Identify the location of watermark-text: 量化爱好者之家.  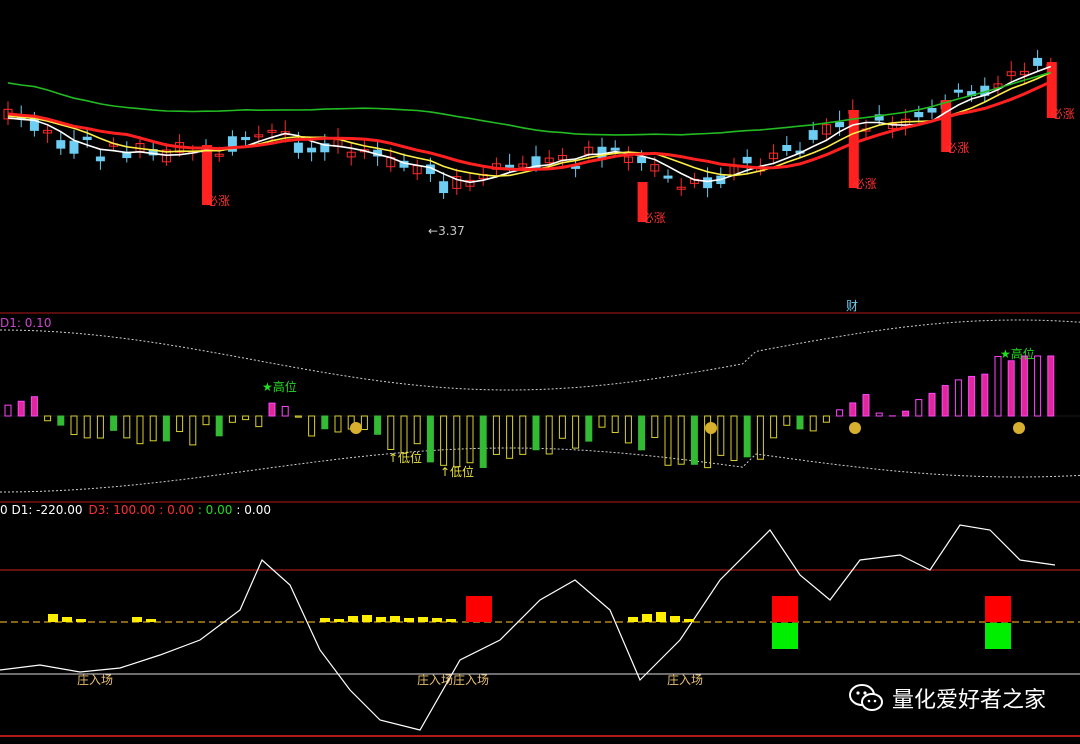
(968, 700).